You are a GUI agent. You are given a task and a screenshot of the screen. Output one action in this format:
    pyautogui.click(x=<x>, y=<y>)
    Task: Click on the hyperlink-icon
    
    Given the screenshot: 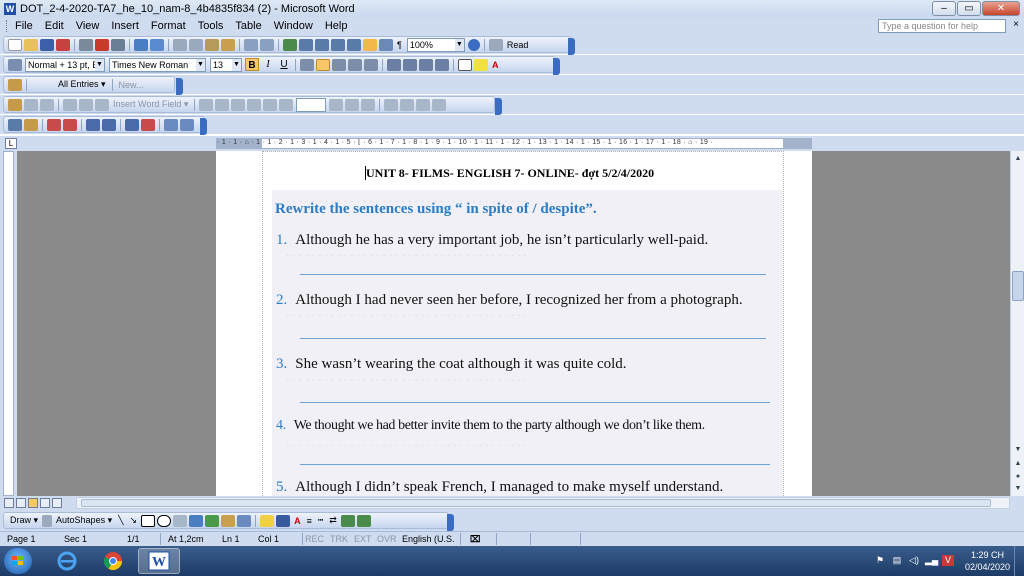 What is the action you would take?
    pyautogui.click(x=290, y=44)
    